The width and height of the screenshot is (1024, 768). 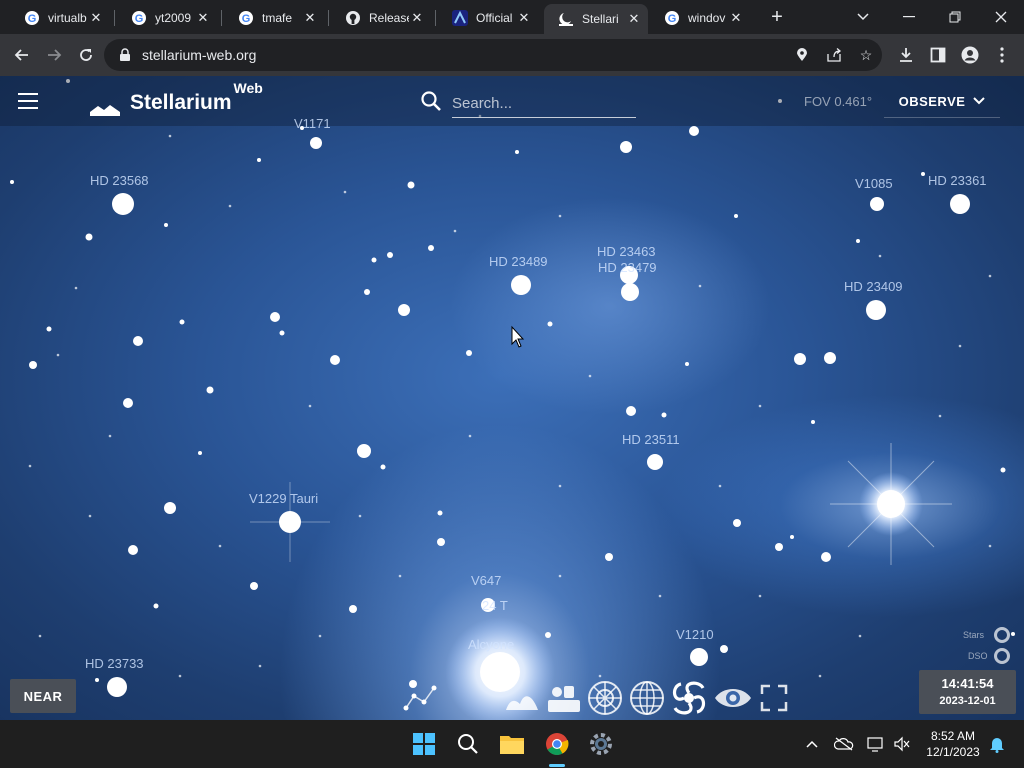 I want to click on restore-icon, so click(x=955, y=17).